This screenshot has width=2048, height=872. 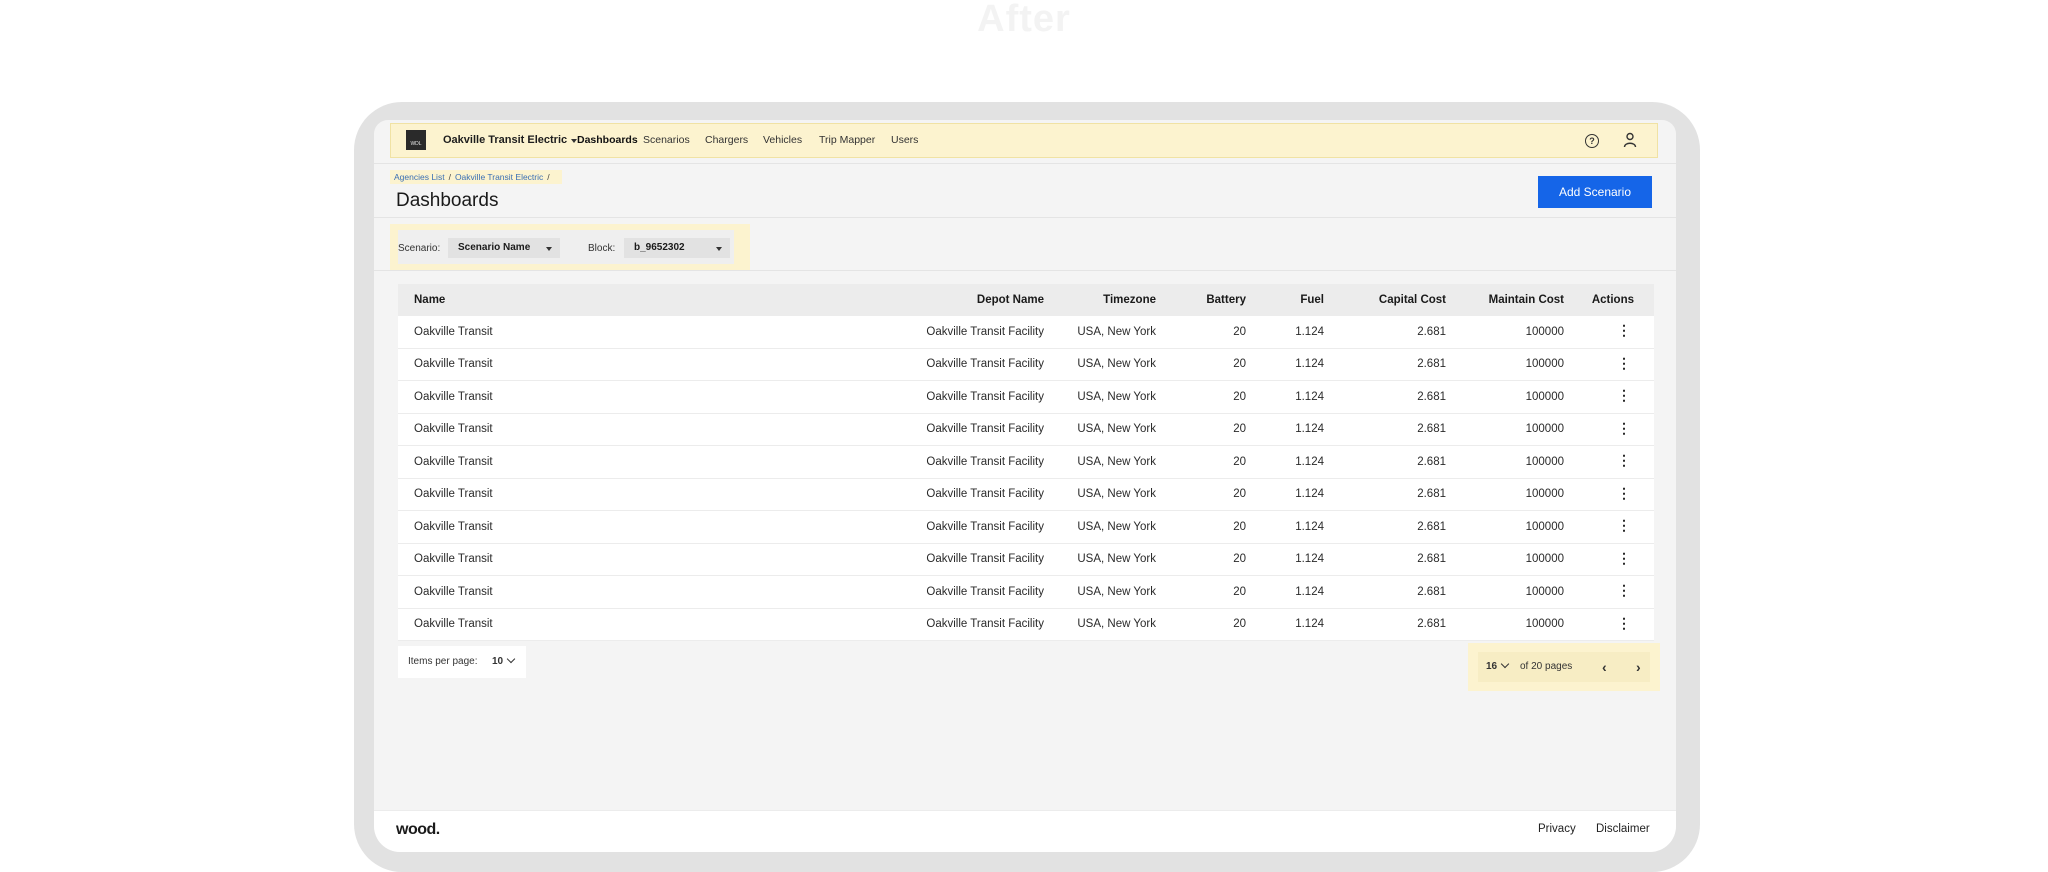 I want to click on page-title: Dashboards, so click(x=447, y=200).